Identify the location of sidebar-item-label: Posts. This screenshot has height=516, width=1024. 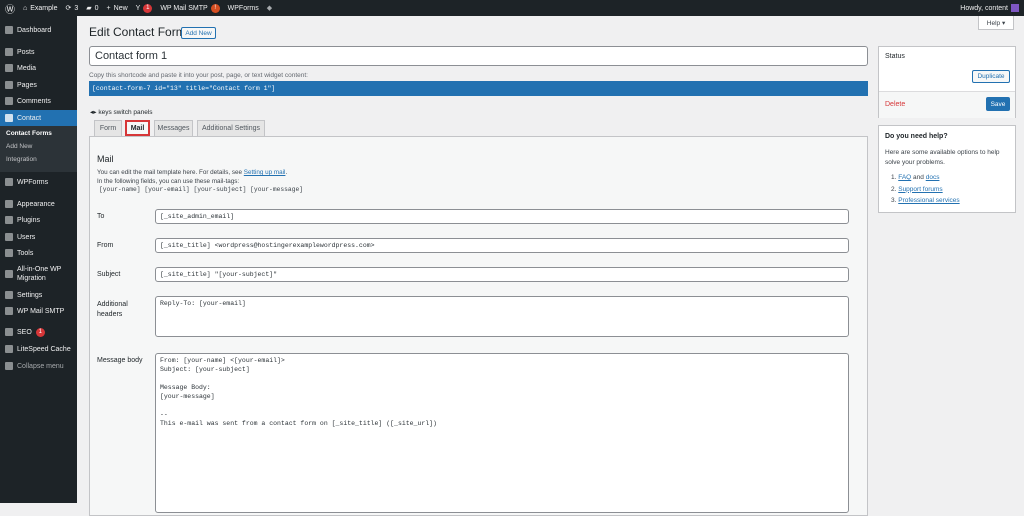
(26, 52).